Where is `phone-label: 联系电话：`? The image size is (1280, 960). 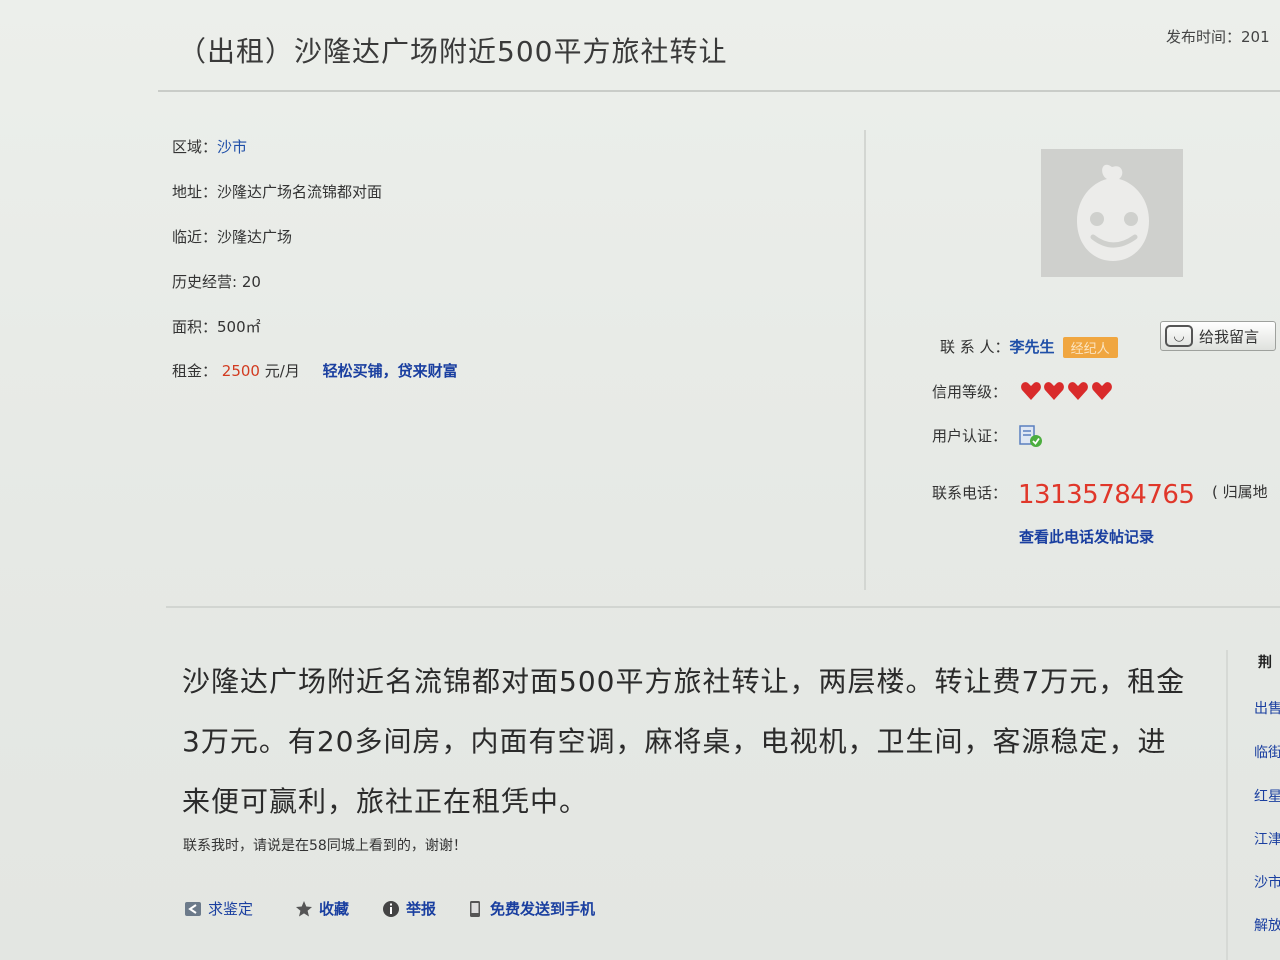
phone-label: 联系电话： is located at coordinates (970, 493).